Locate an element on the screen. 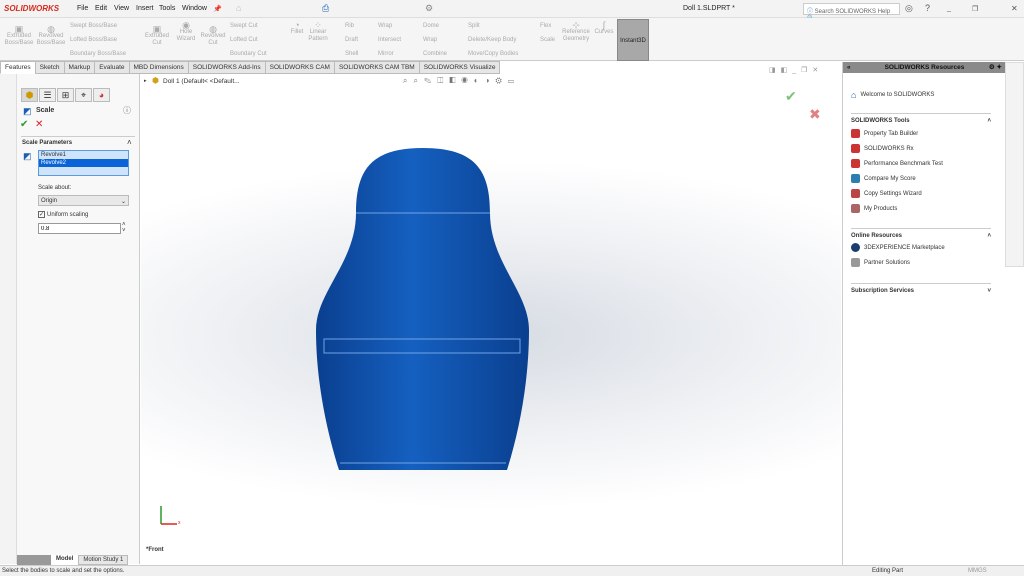 The width and height of the screenshot is (1024, 576). tool-link: My Products is located at coordinates (874, 208).